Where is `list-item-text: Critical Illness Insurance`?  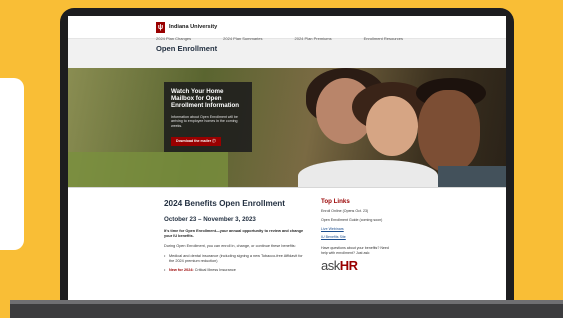 list-item-text: Critical Illness Insurance is located at coordinates (215, 270).